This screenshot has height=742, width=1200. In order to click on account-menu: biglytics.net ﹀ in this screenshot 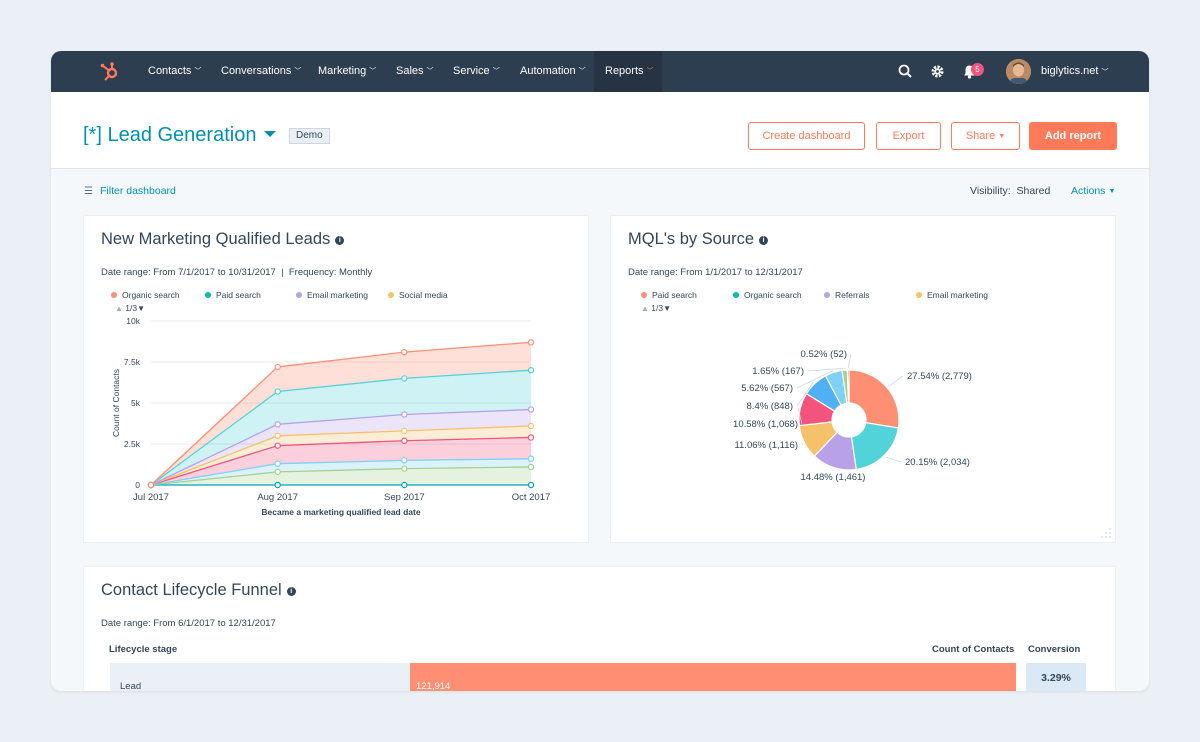, I will do `click(1074, 71)`.